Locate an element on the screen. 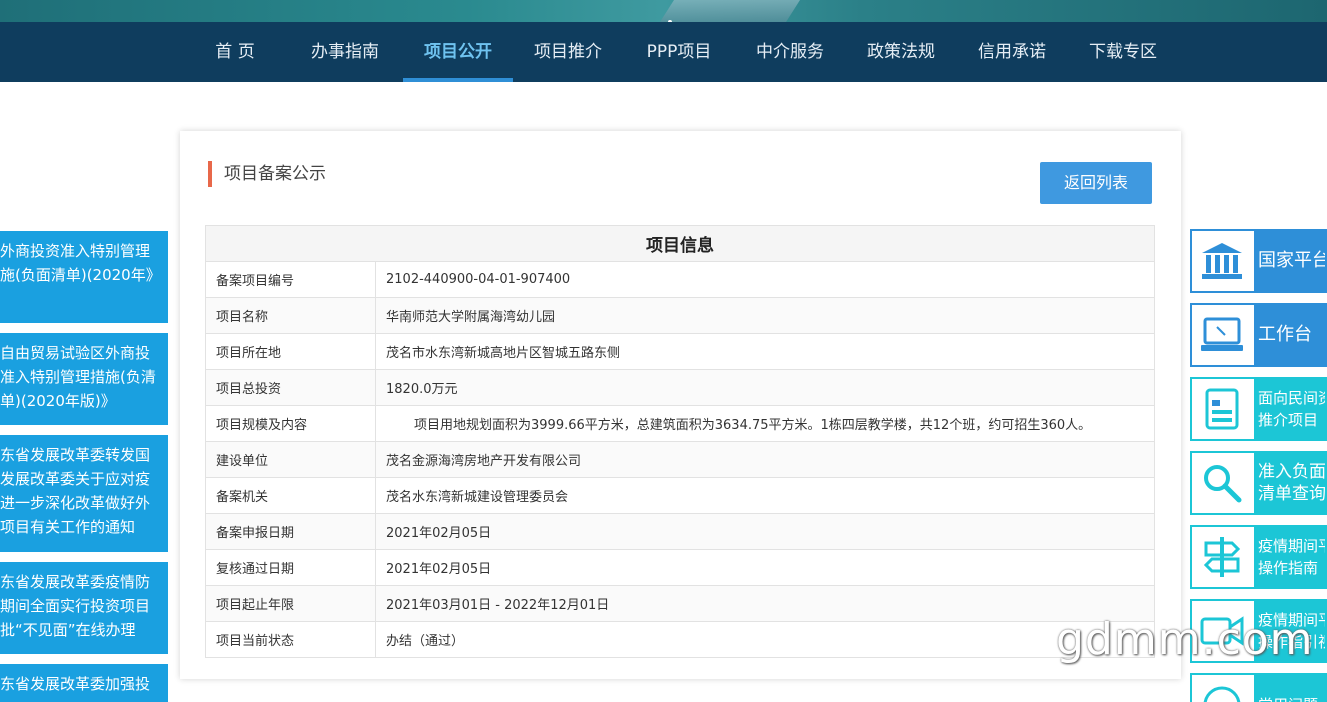 This screenshot has height=702, width=1327. nav-item-project-promotion: 项目推介 is located at coordinates (568, 52).